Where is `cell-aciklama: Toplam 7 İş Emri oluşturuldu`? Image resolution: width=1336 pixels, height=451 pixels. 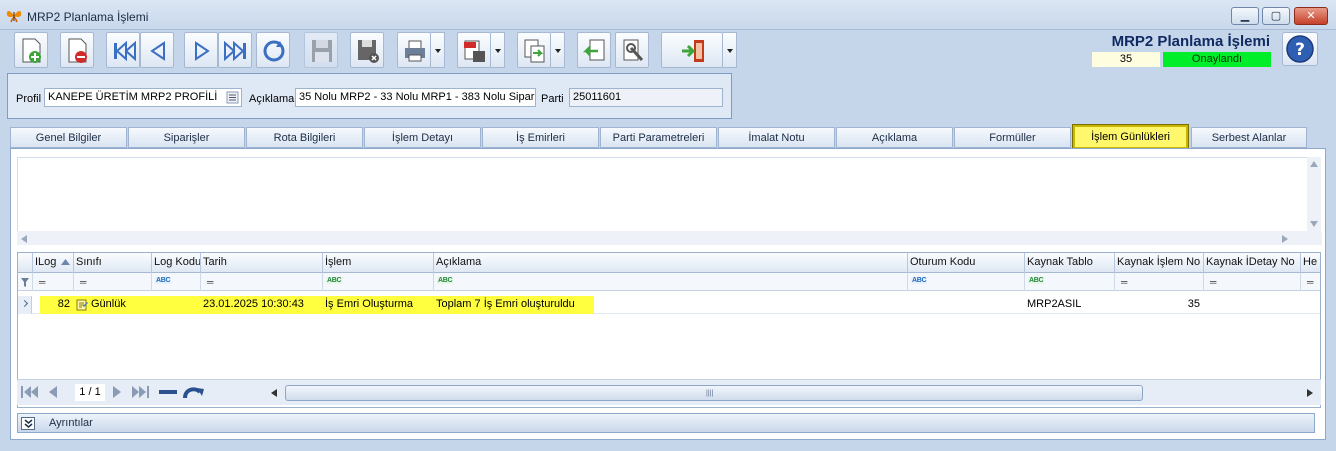
cell-aciklama: Toplam 7 İş Emri oluşturuldu is located at coordinates (513, 305).